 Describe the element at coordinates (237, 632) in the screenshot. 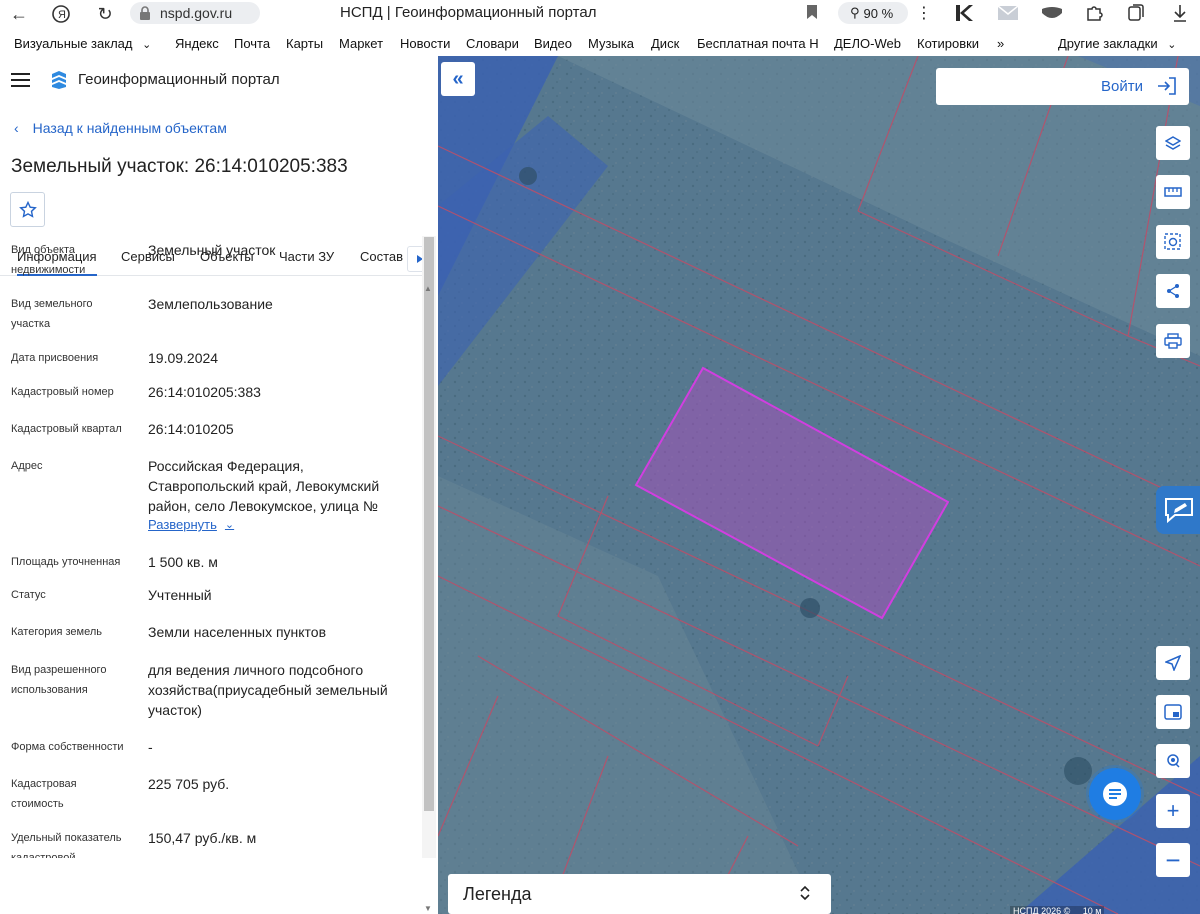

I see `row-value: Земли населенных пунктов` at that location.